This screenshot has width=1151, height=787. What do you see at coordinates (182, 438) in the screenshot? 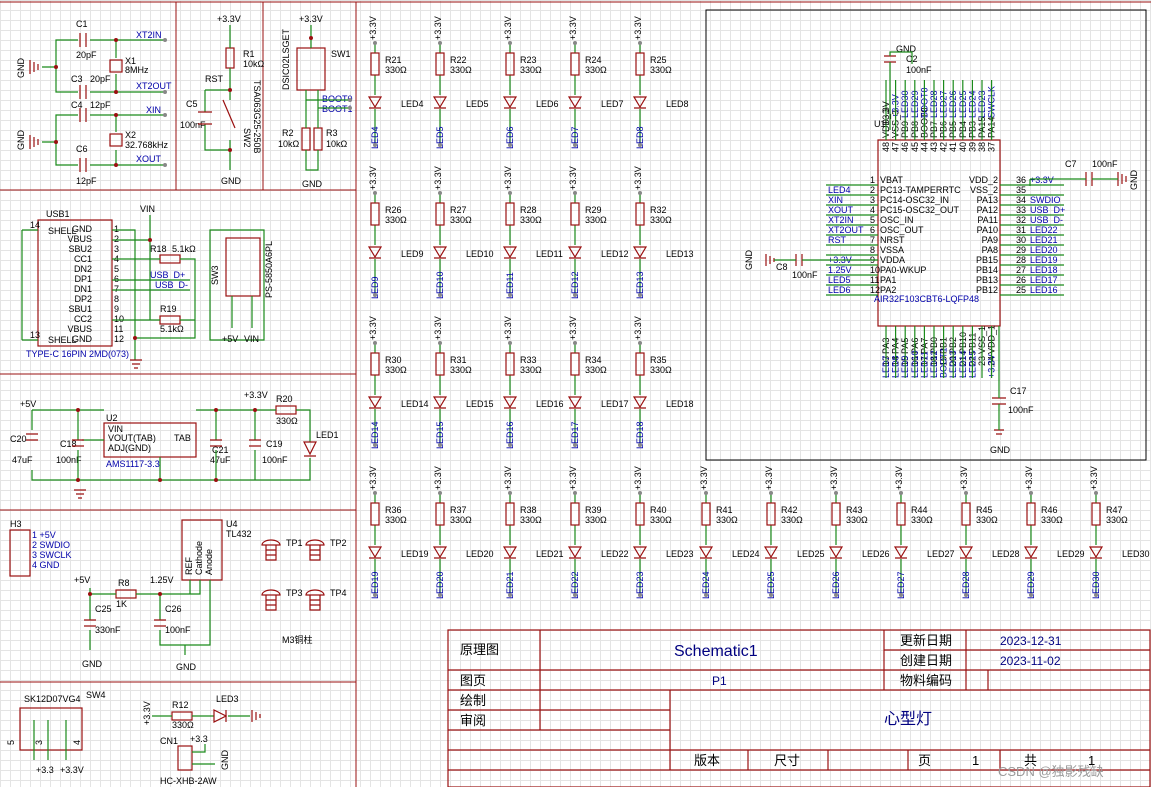
I see `u2-tab-pin: TAB` at bounding box center [182, 438].